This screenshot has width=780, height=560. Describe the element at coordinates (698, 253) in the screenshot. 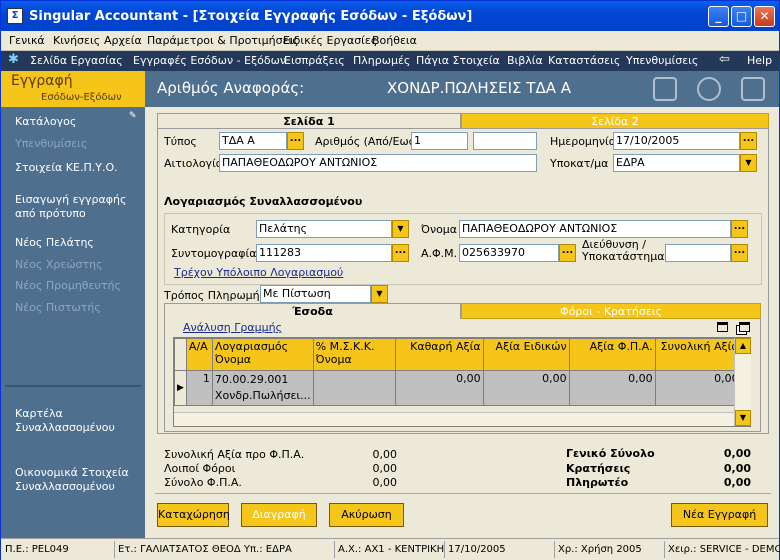

I see `address-field` at that location.